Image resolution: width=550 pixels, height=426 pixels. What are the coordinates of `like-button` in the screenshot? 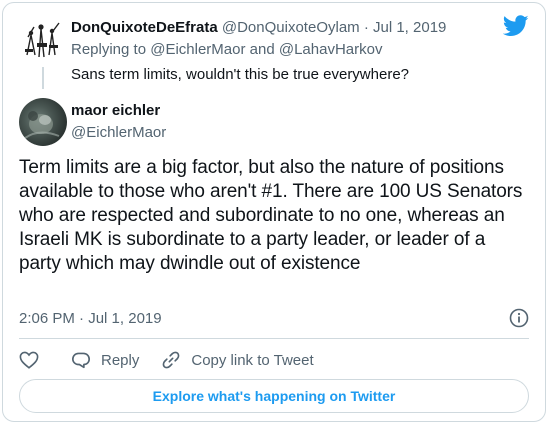 It's located at (34, 360).